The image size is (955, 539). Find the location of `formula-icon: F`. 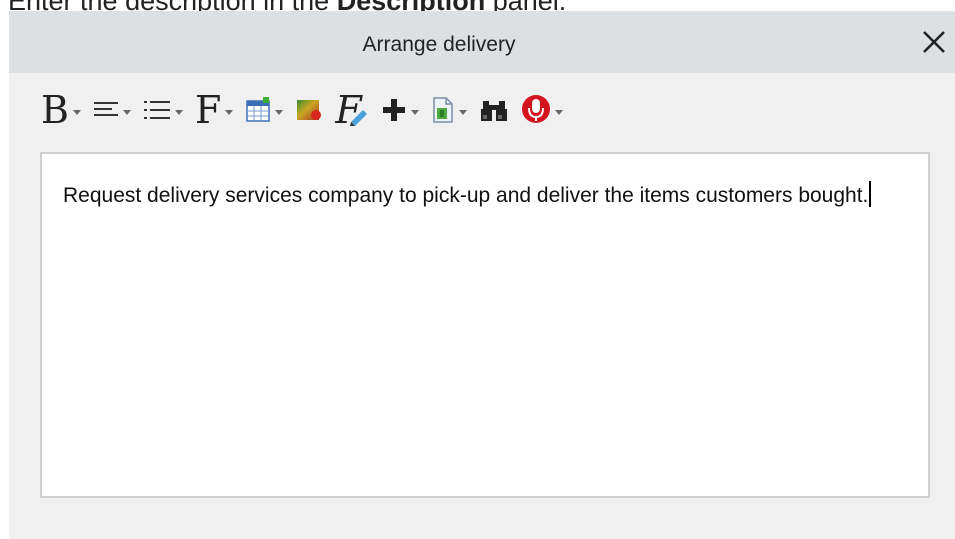

formula-icon: F is located at coordinates (352, 110).